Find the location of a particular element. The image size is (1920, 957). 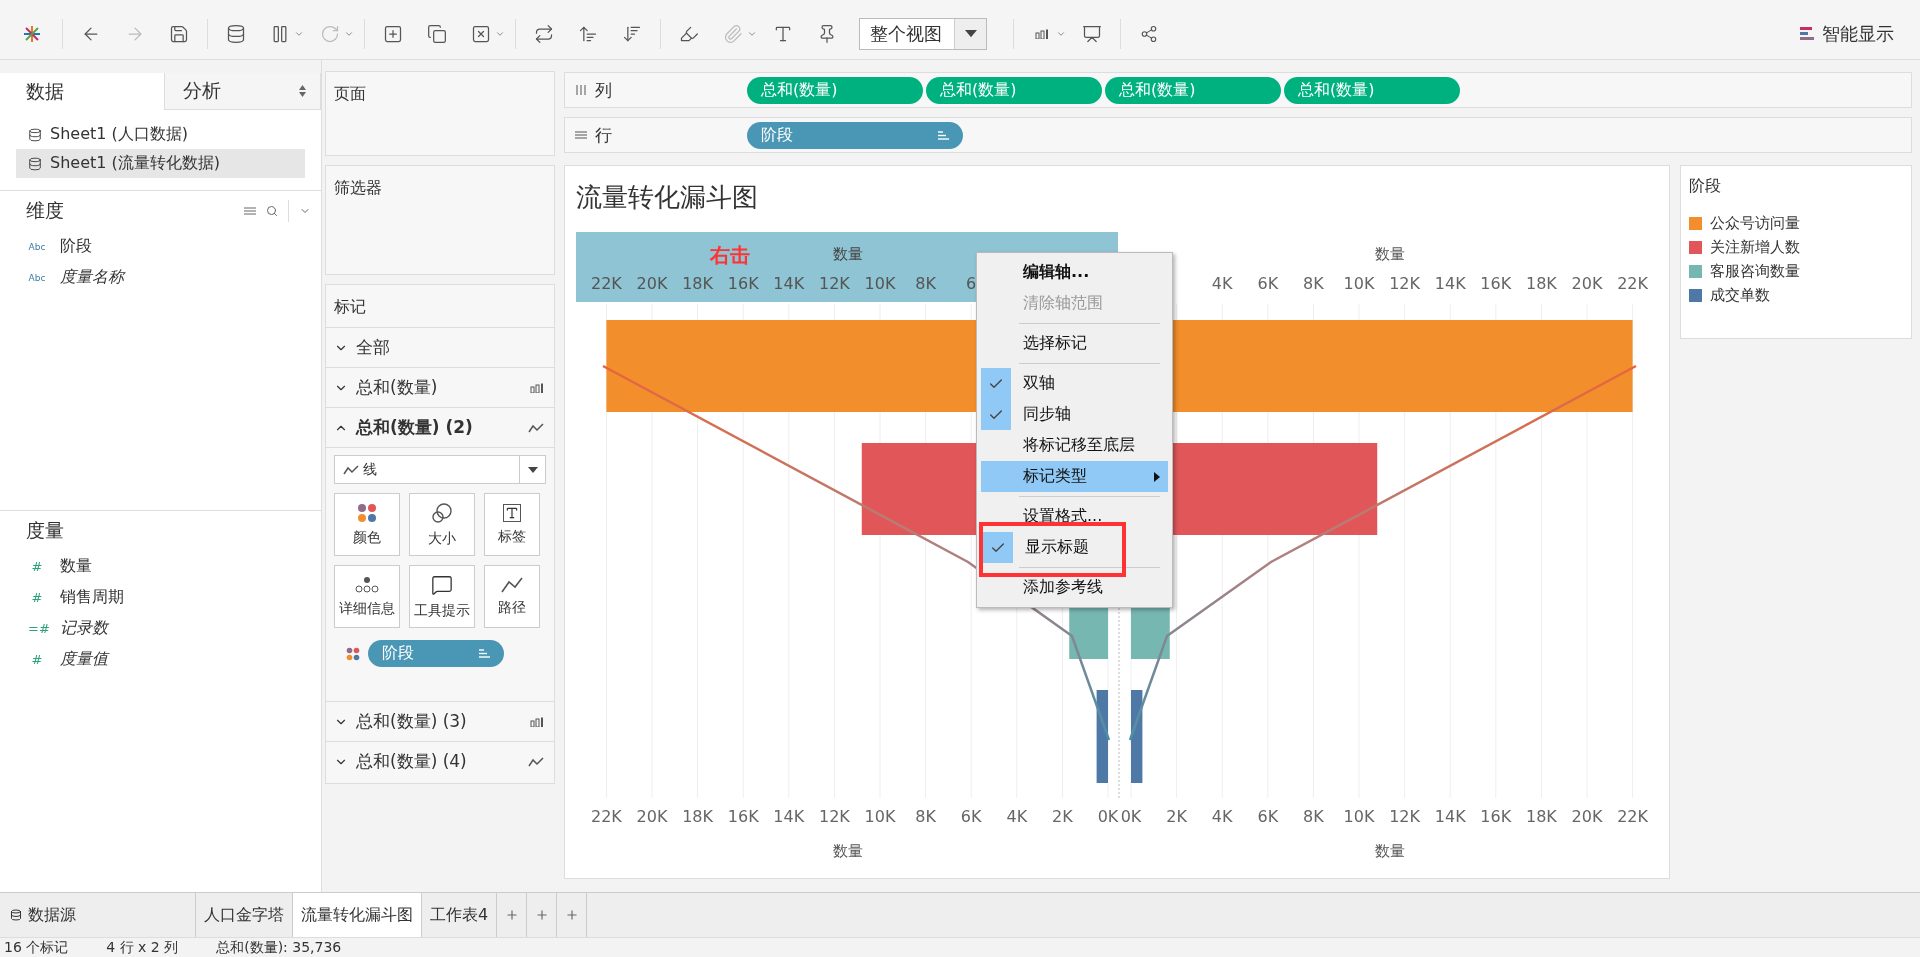

circles-icon is located at coordinates (442, 512).